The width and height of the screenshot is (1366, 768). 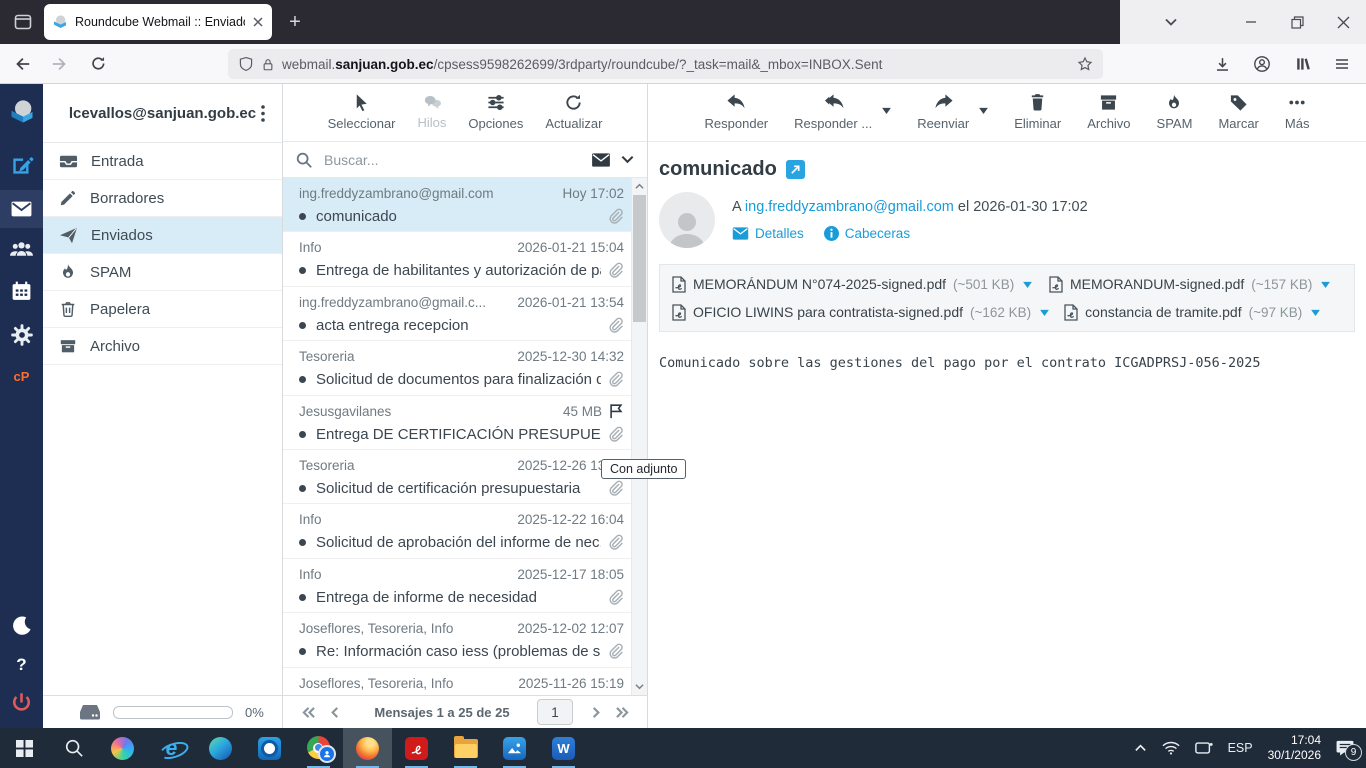 What do you see at coordinates (171, 748) in the screenshot?
I see `taskbar-internet-explorer-button: e` at bounding box center [171, 748].